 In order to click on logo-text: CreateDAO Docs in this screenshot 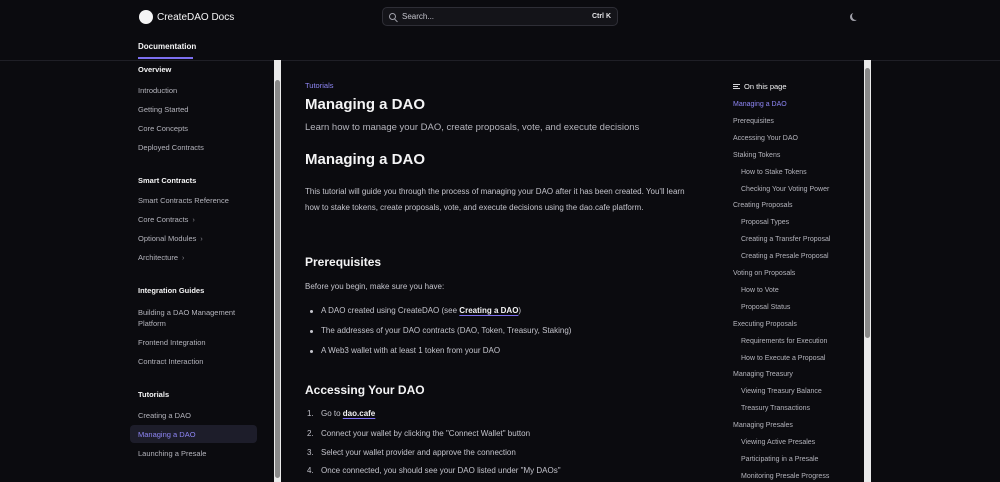, I will do `click(196, 17)`.